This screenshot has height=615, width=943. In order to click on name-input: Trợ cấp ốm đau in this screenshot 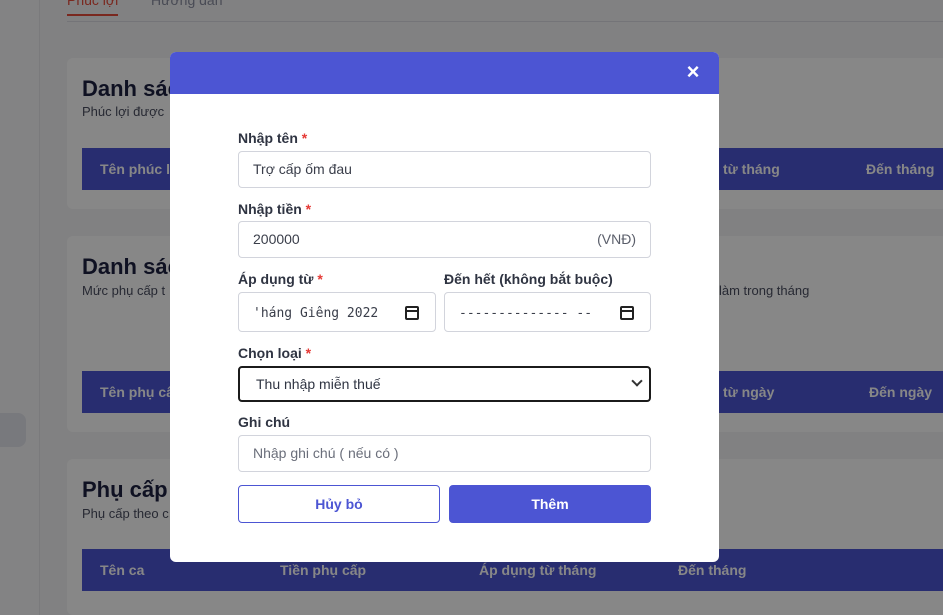, I will do `click(444, 169)`.